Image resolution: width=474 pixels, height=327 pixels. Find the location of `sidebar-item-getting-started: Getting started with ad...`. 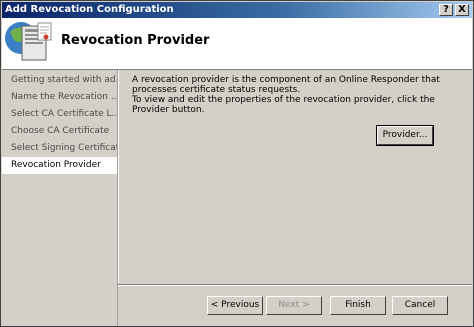

sidebar-item-getting-started: Getting started with ad... is located at coordinates (59, 80).